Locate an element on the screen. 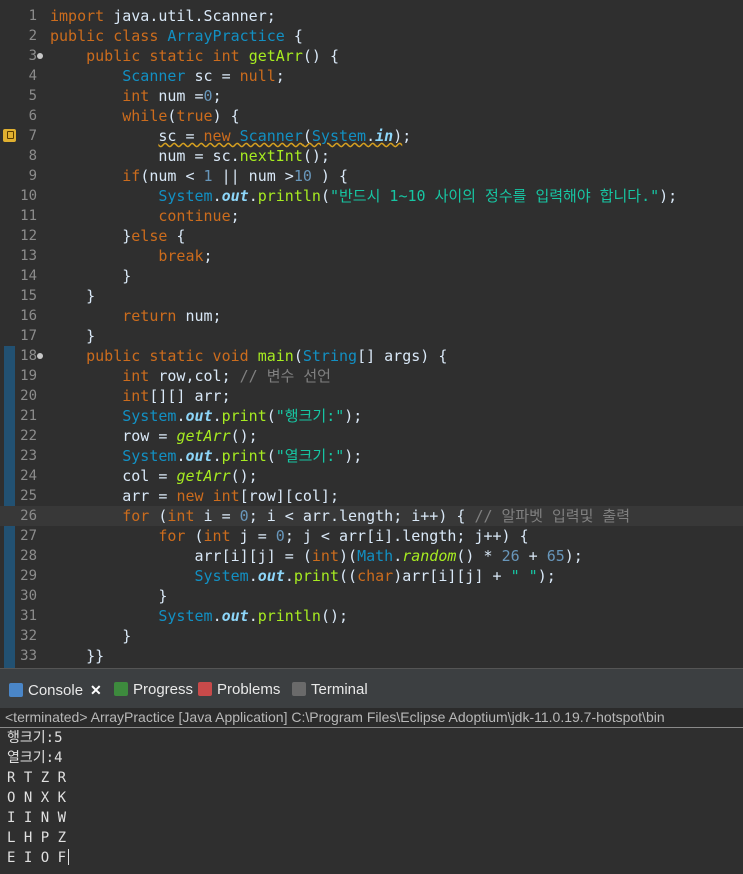 The height and width of the screenshot is (874, 743). code-token: continue is located at coordinates (194, 216).